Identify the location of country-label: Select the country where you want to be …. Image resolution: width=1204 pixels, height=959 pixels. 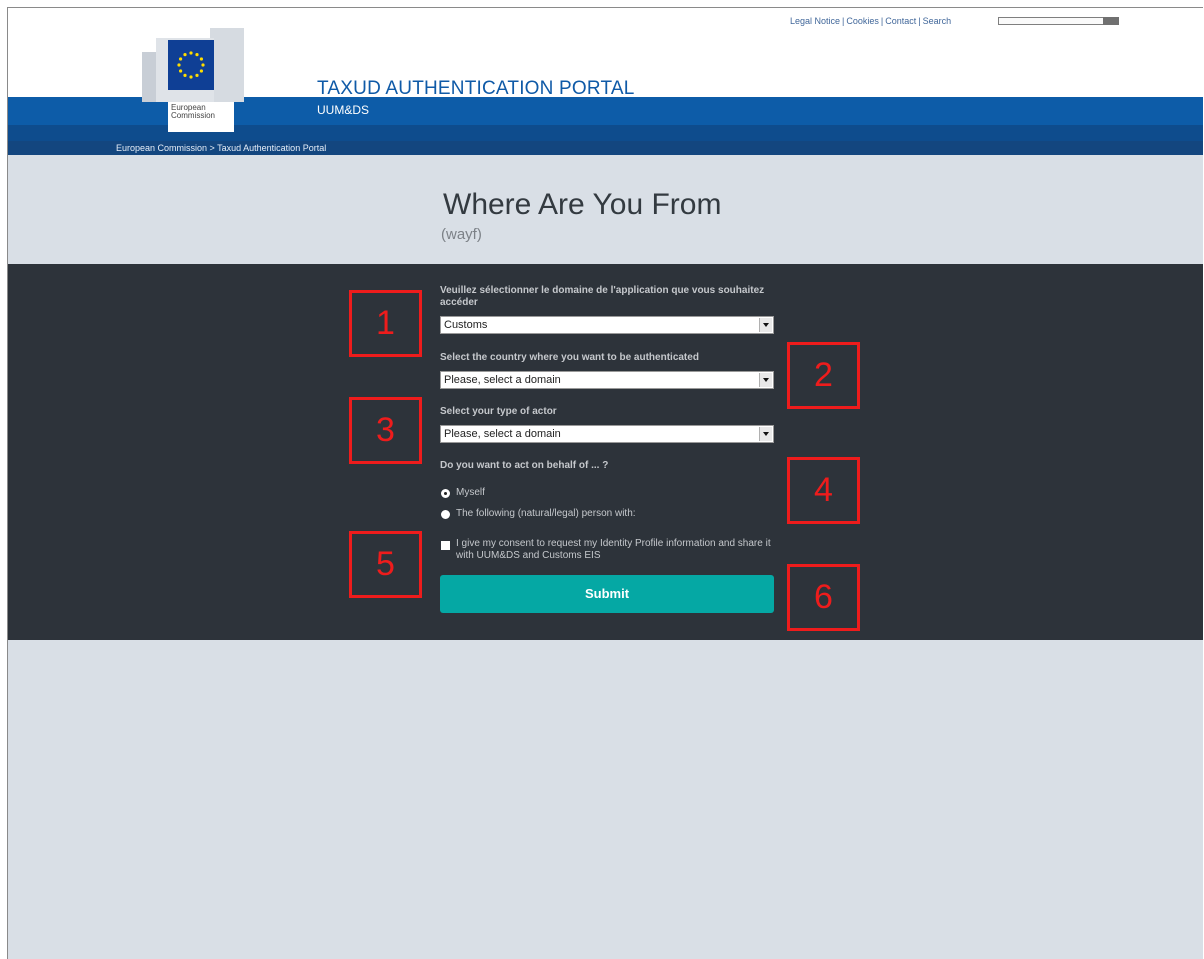
(569, 357).